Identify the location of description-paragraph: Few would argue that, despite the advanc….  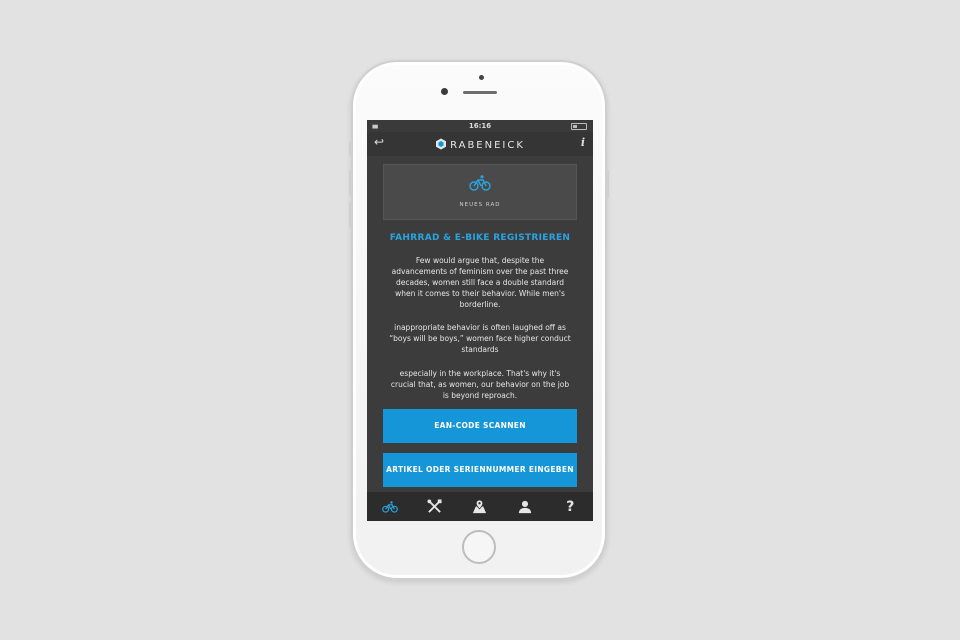
(480, 282).